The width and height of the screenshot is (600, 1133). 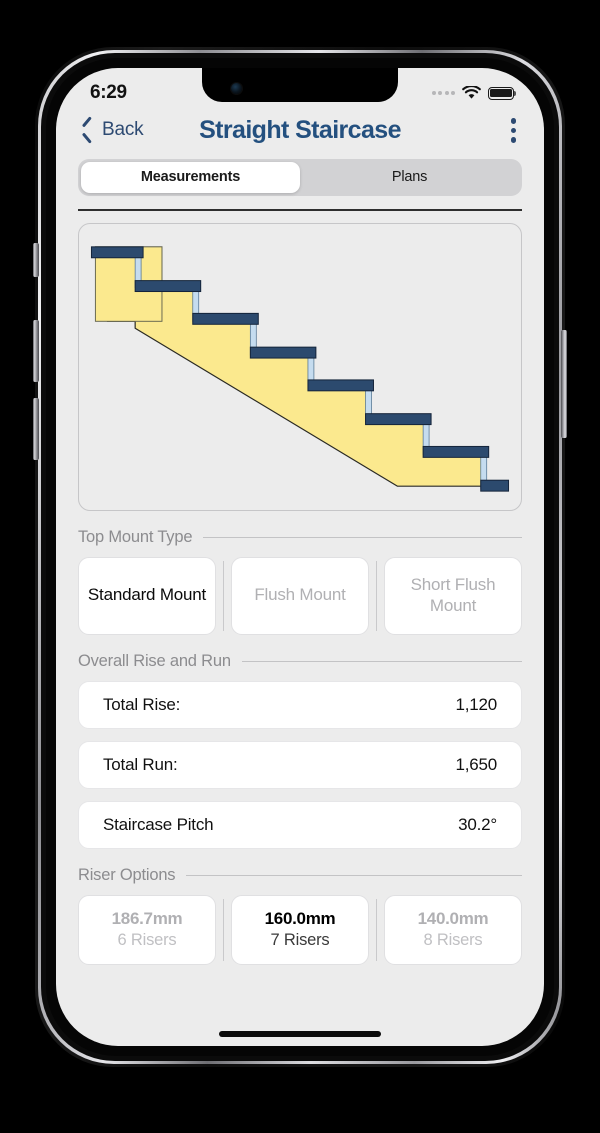 I want to click on row-total-run-value: 1,650, so click(x=476, y=764).